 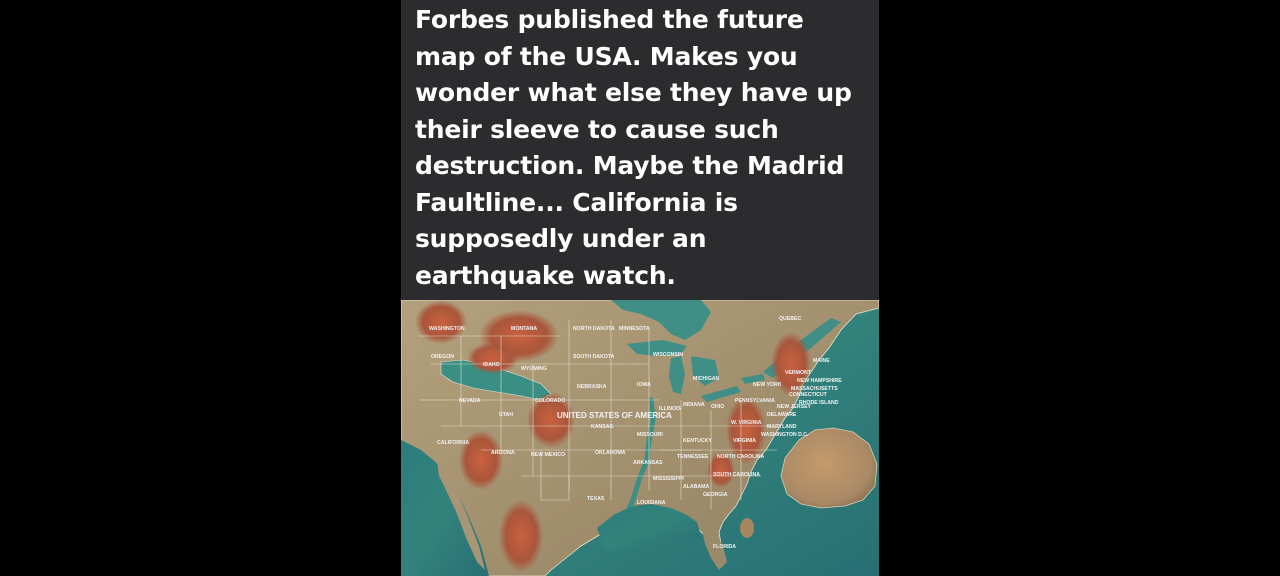 What do you see at coordinates (614, 415) in the screenshot?
I see `label-united-states: UNITED STATES OF AMERICA` at bounding box center [614, 415].